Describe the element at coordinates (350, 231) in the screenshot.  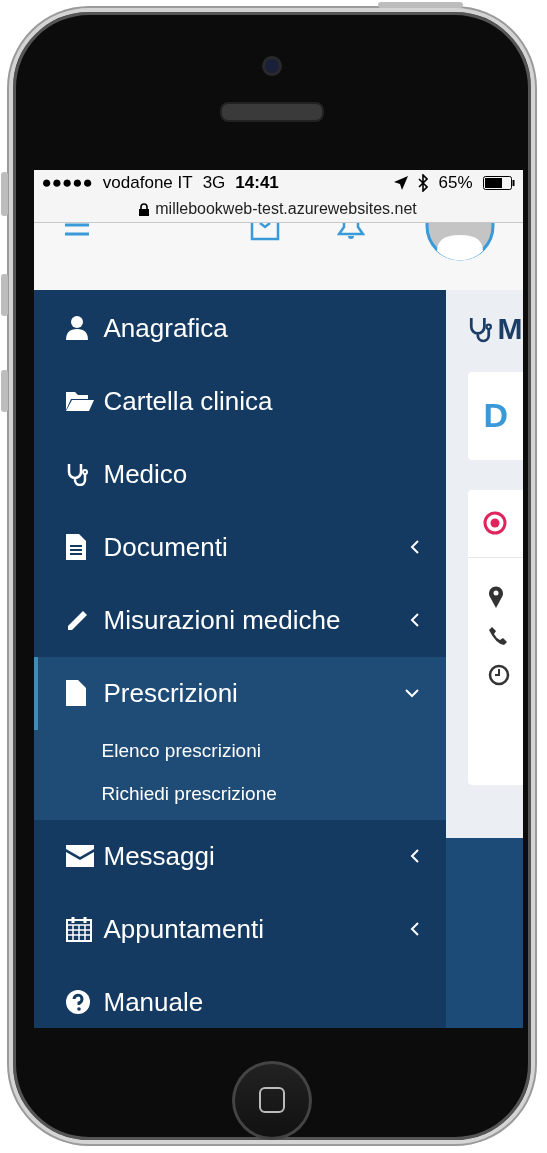
I see `bell-icon` at that location.